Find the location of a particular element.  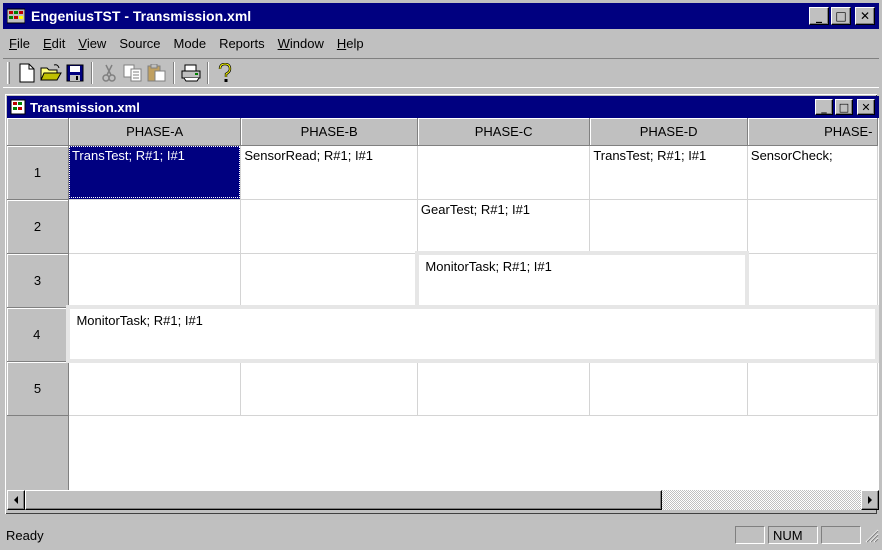

grid-cell-5-d is located at coordinates (668, 388).